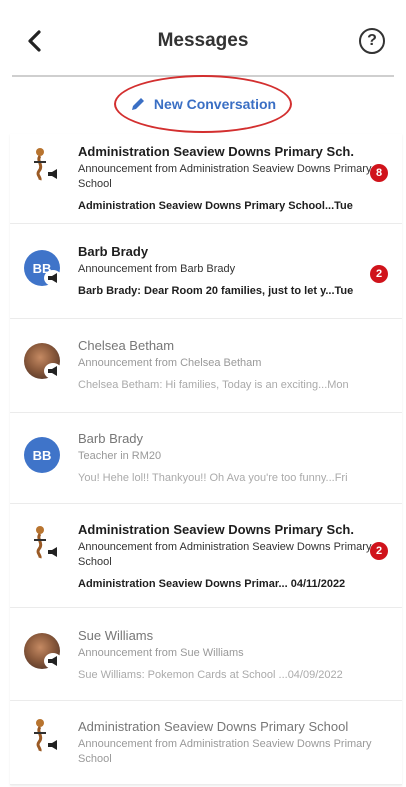 The width and height of the screenshot is (406, 787). I want to click on highlight-ellipse, so click(203, 104).